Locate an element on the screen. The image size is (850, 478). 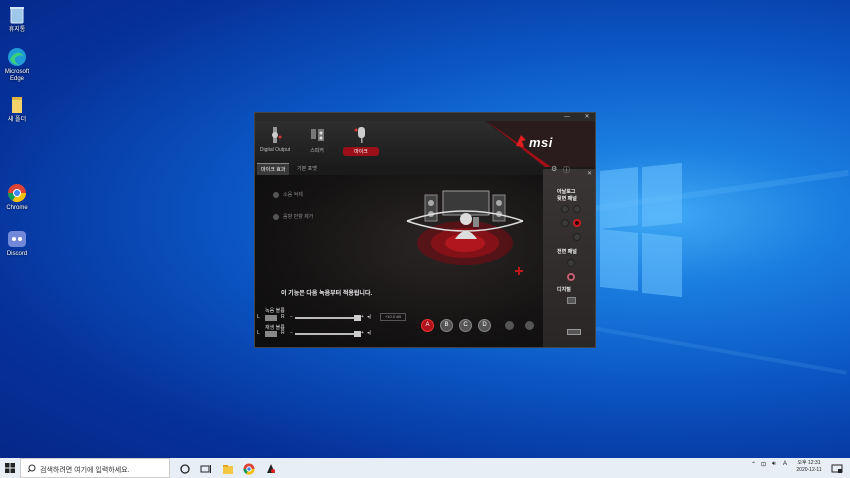
edge-icon is located at coordinates (17, 57).